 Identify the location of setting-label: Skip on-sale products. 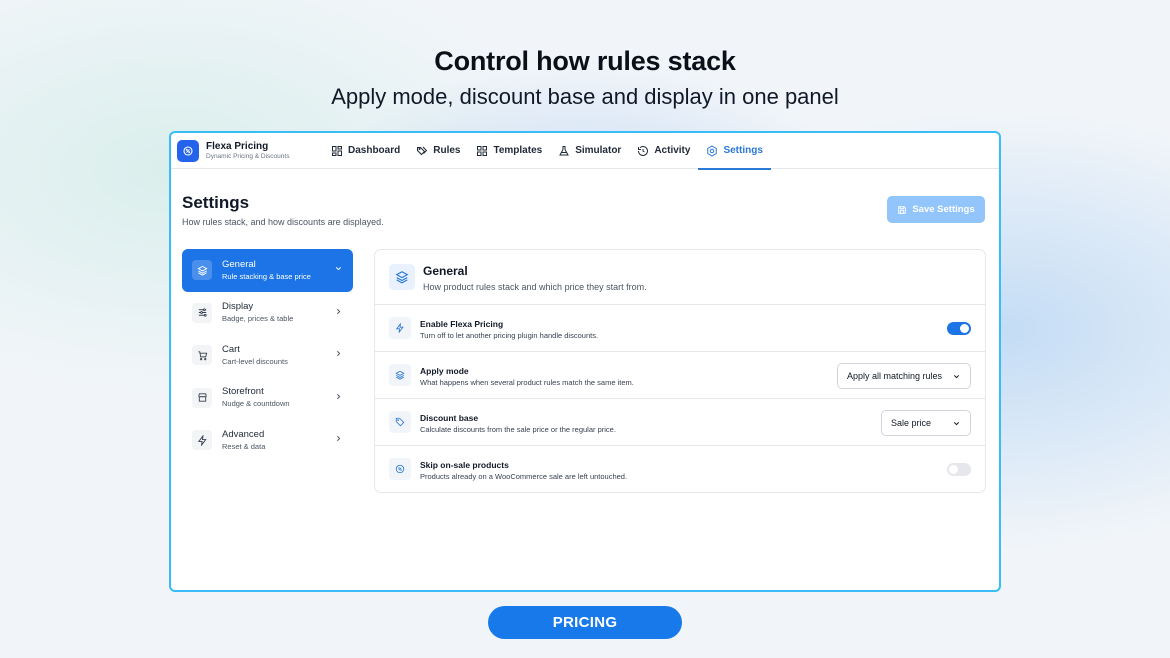
(464, 465).